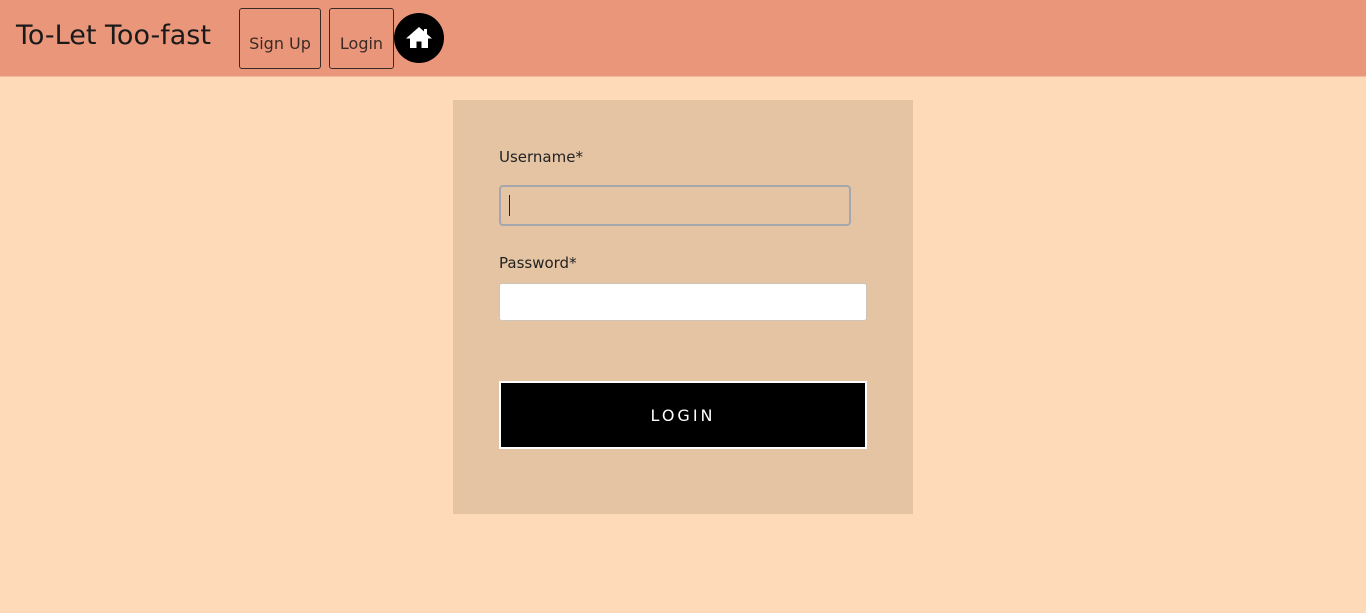 The height and width of the screenshot is (613, 1366). What do you see at coordinates (509, 205) in the screenshot?
I see `text-caret` at bounding box center [509, 205].